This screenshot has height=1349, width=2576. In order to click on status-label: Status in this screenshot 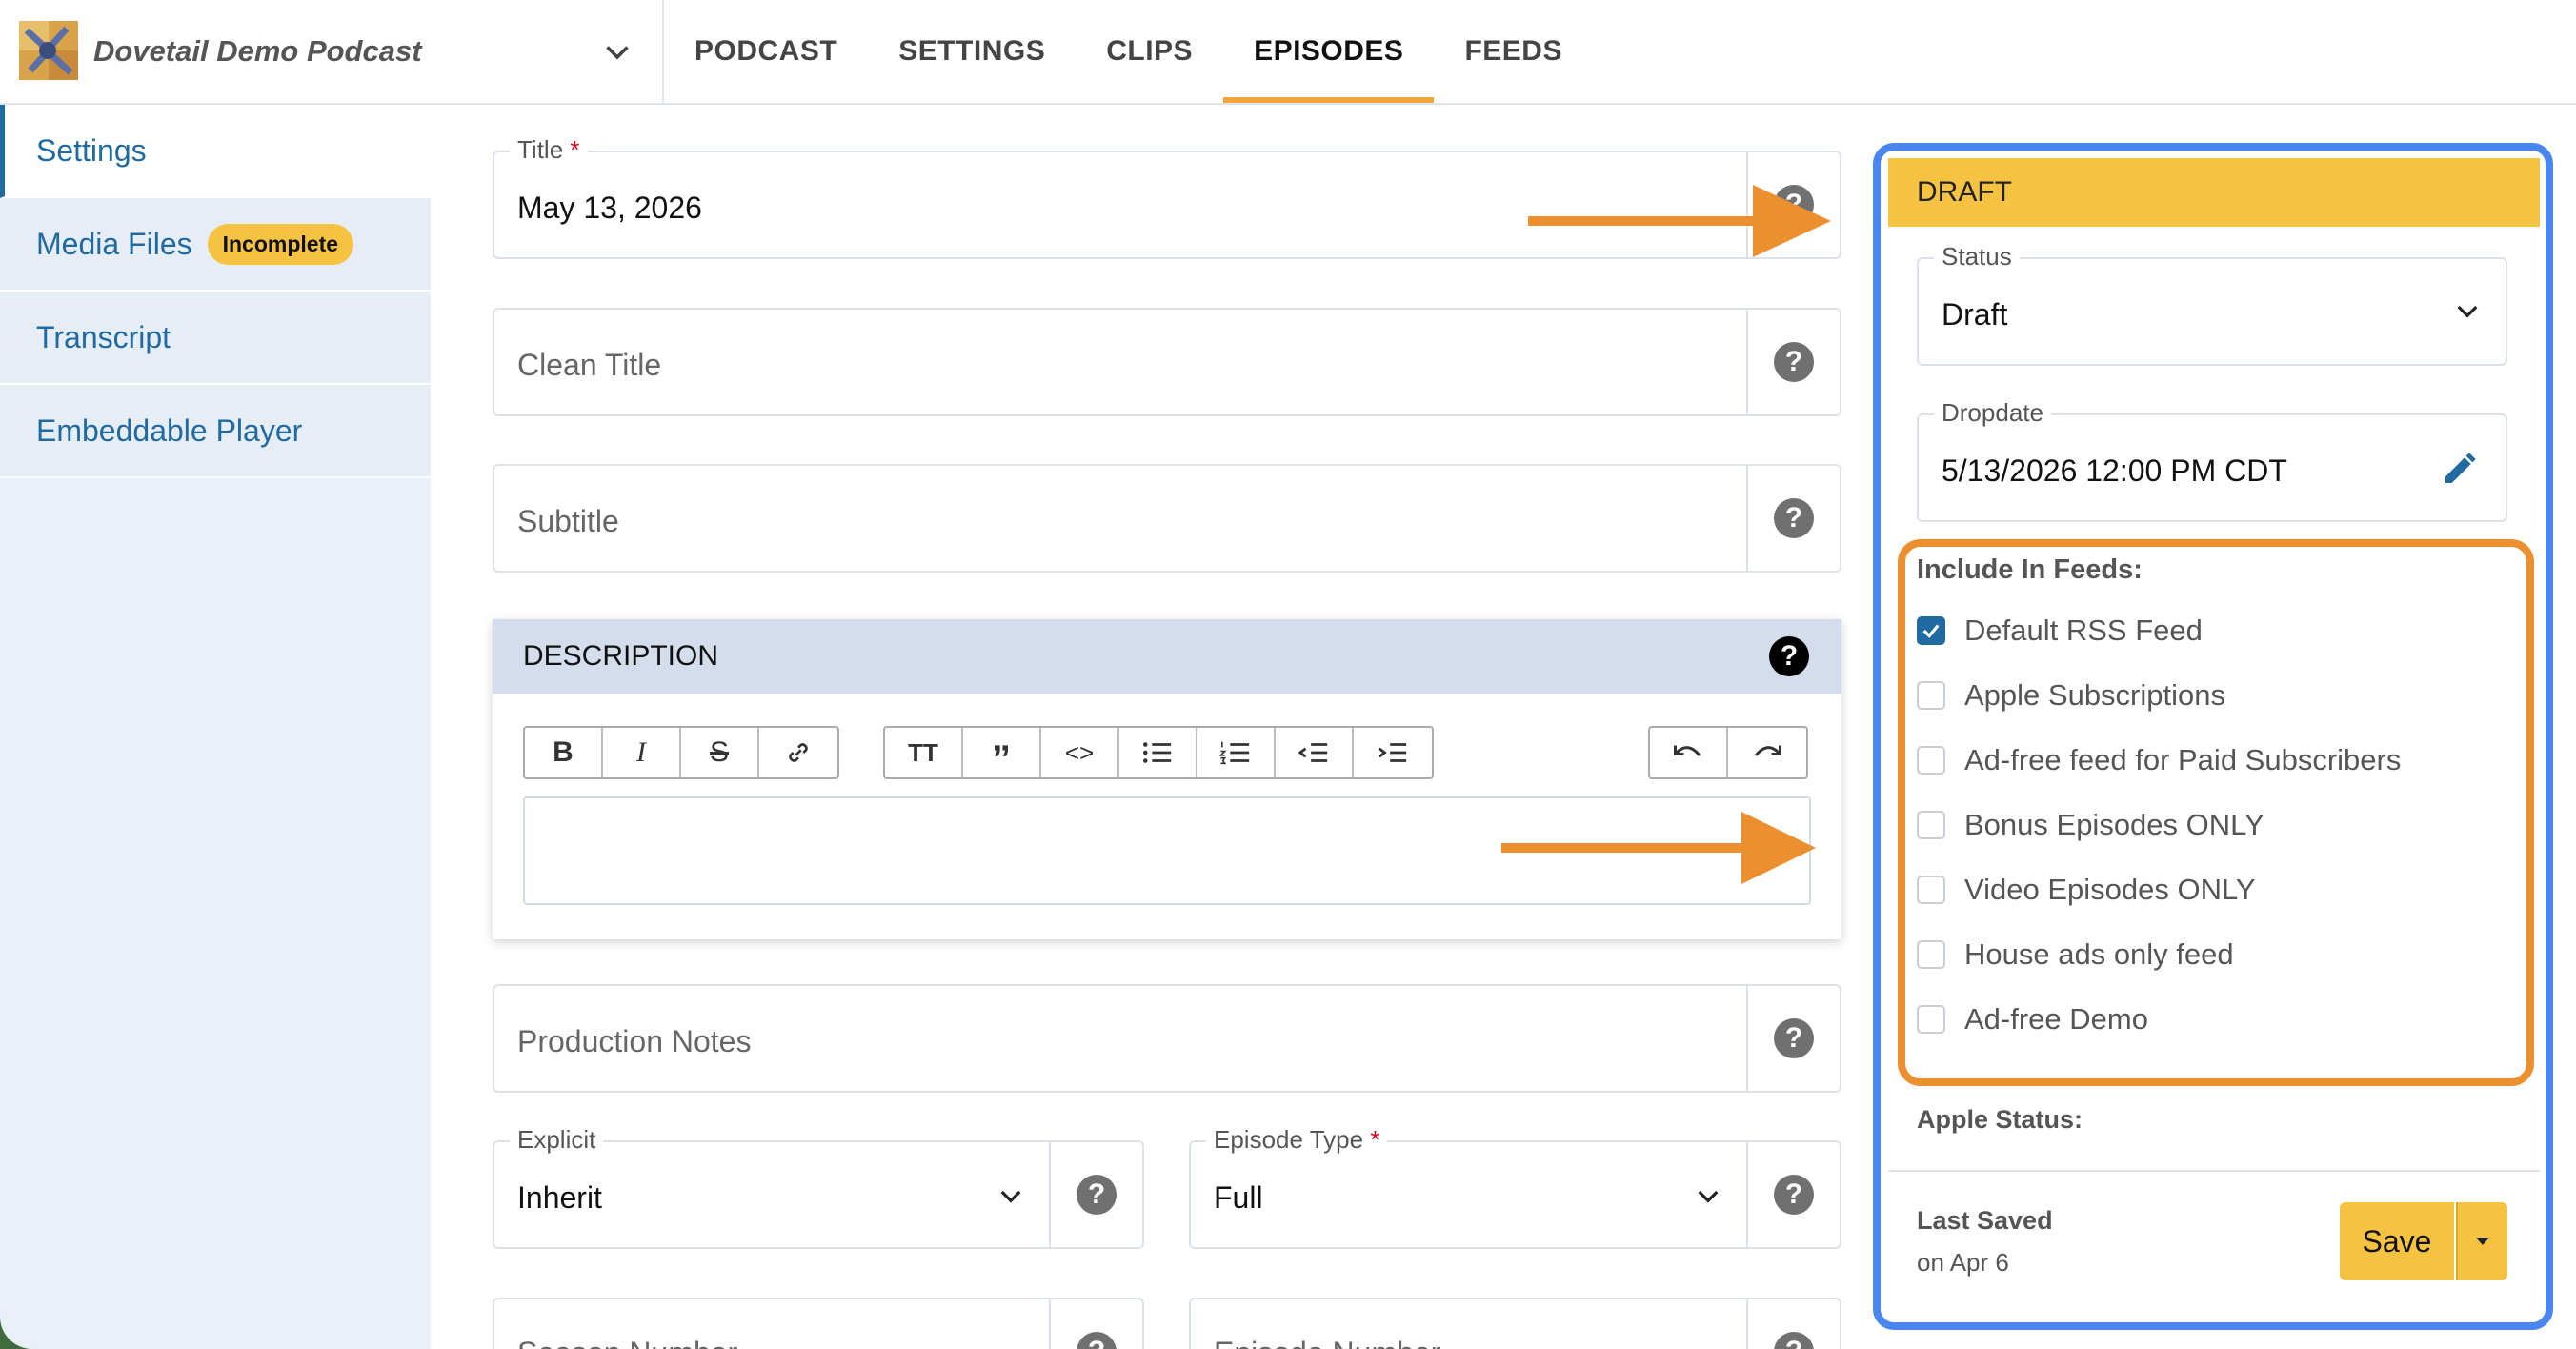, I will do `click(1977, 257)`.